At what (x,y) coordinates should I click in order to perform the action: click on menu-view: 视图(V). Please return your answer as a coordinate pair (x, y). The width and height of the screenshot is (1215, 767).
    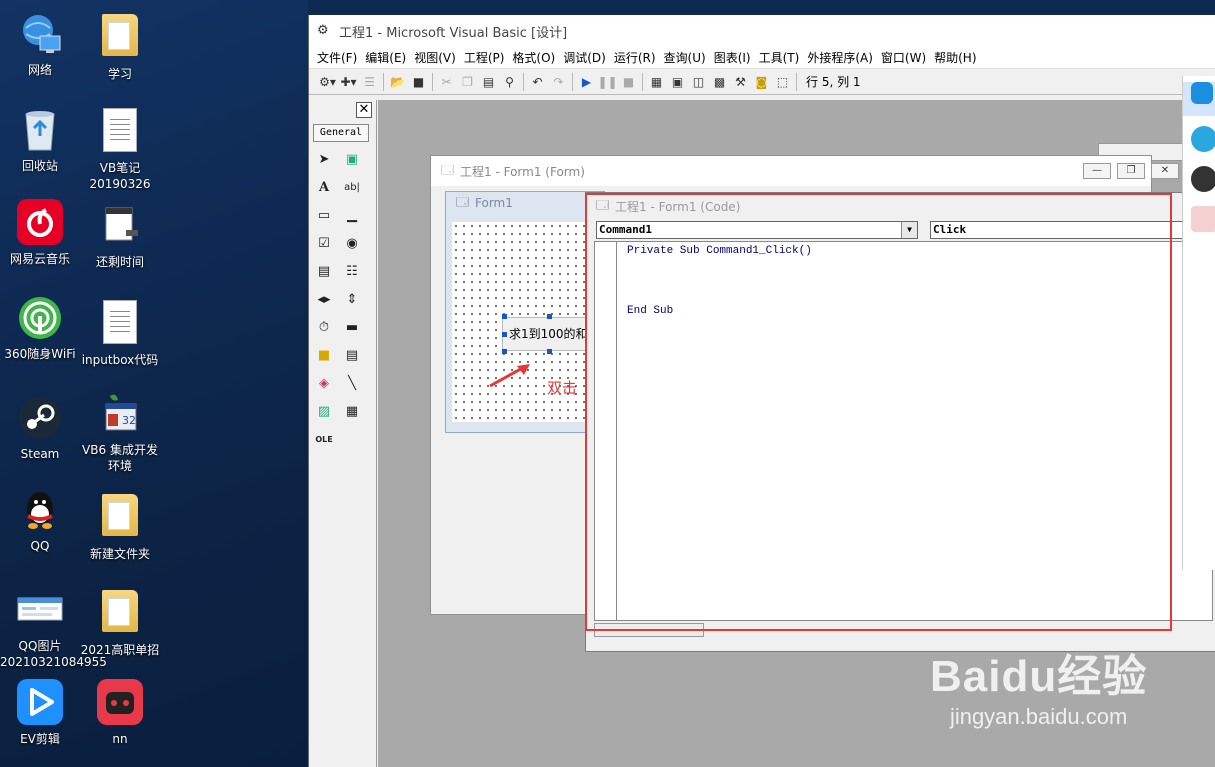
    Looking at the image, I should click on (435, 57).